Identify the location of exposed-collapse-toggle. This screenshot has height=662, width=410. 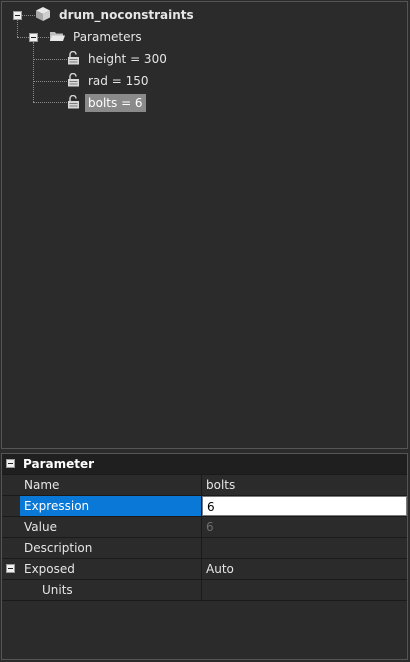
(10, 568).